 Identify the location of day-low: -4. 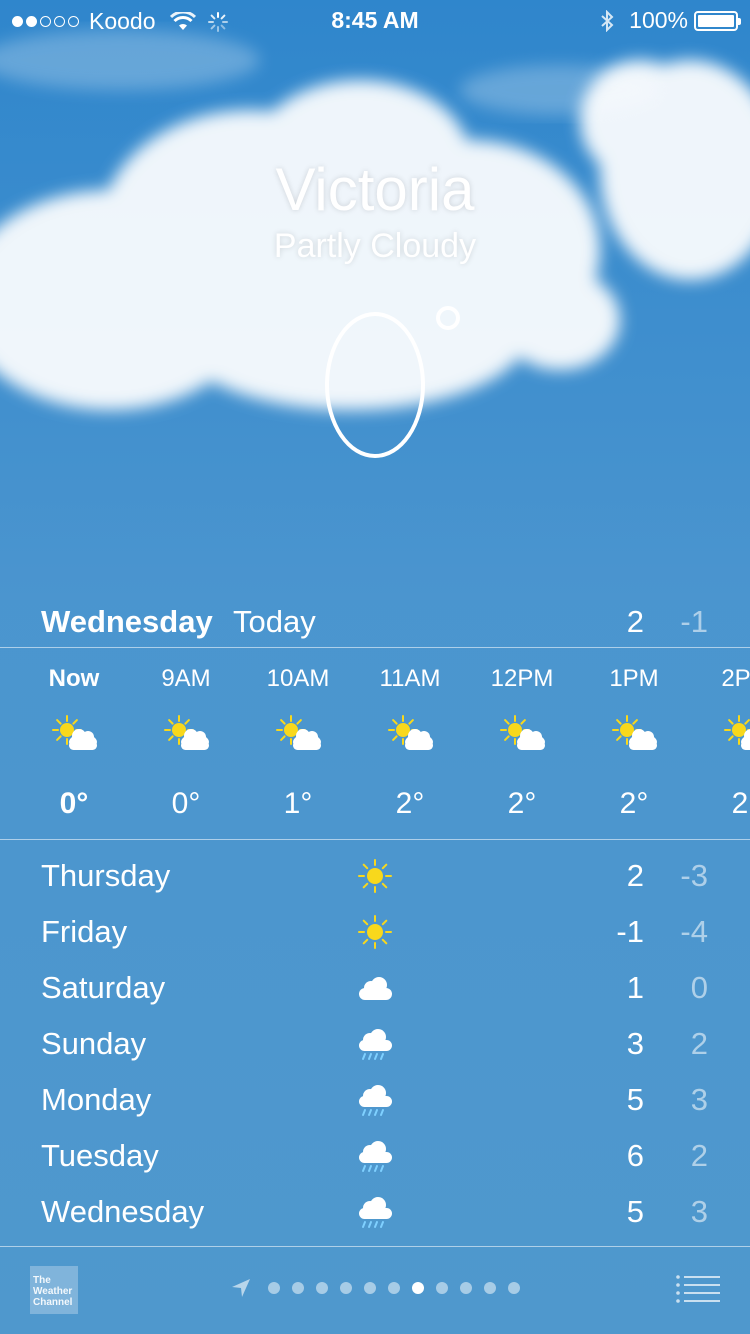
(694, 931).